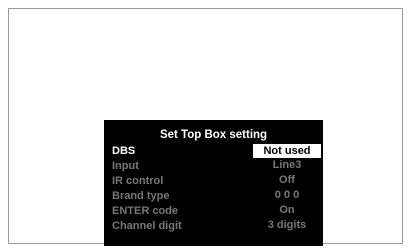 This screenshot has height=250, width=413. What do you see at coordinates (213, 135) in the screenshot?
I see `menu-title: Set Top Box setting` at bounding box center [213, 135].